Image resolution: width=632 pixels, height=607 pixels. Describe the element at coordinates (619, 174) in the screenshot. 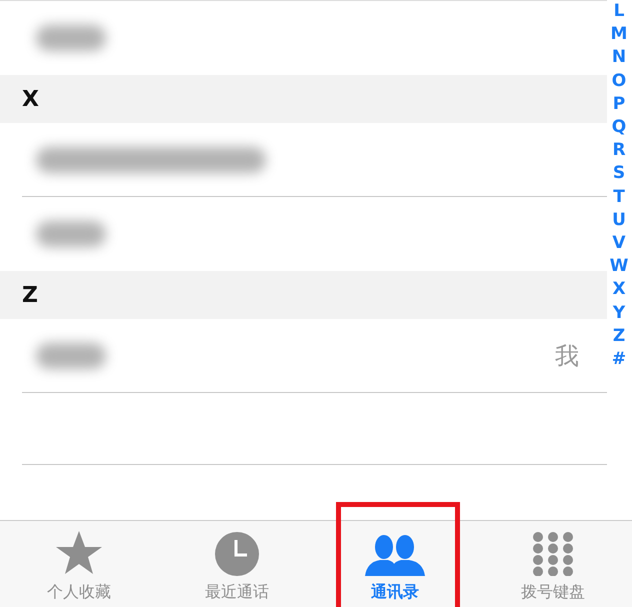

I see `index-letter: S` at that location.